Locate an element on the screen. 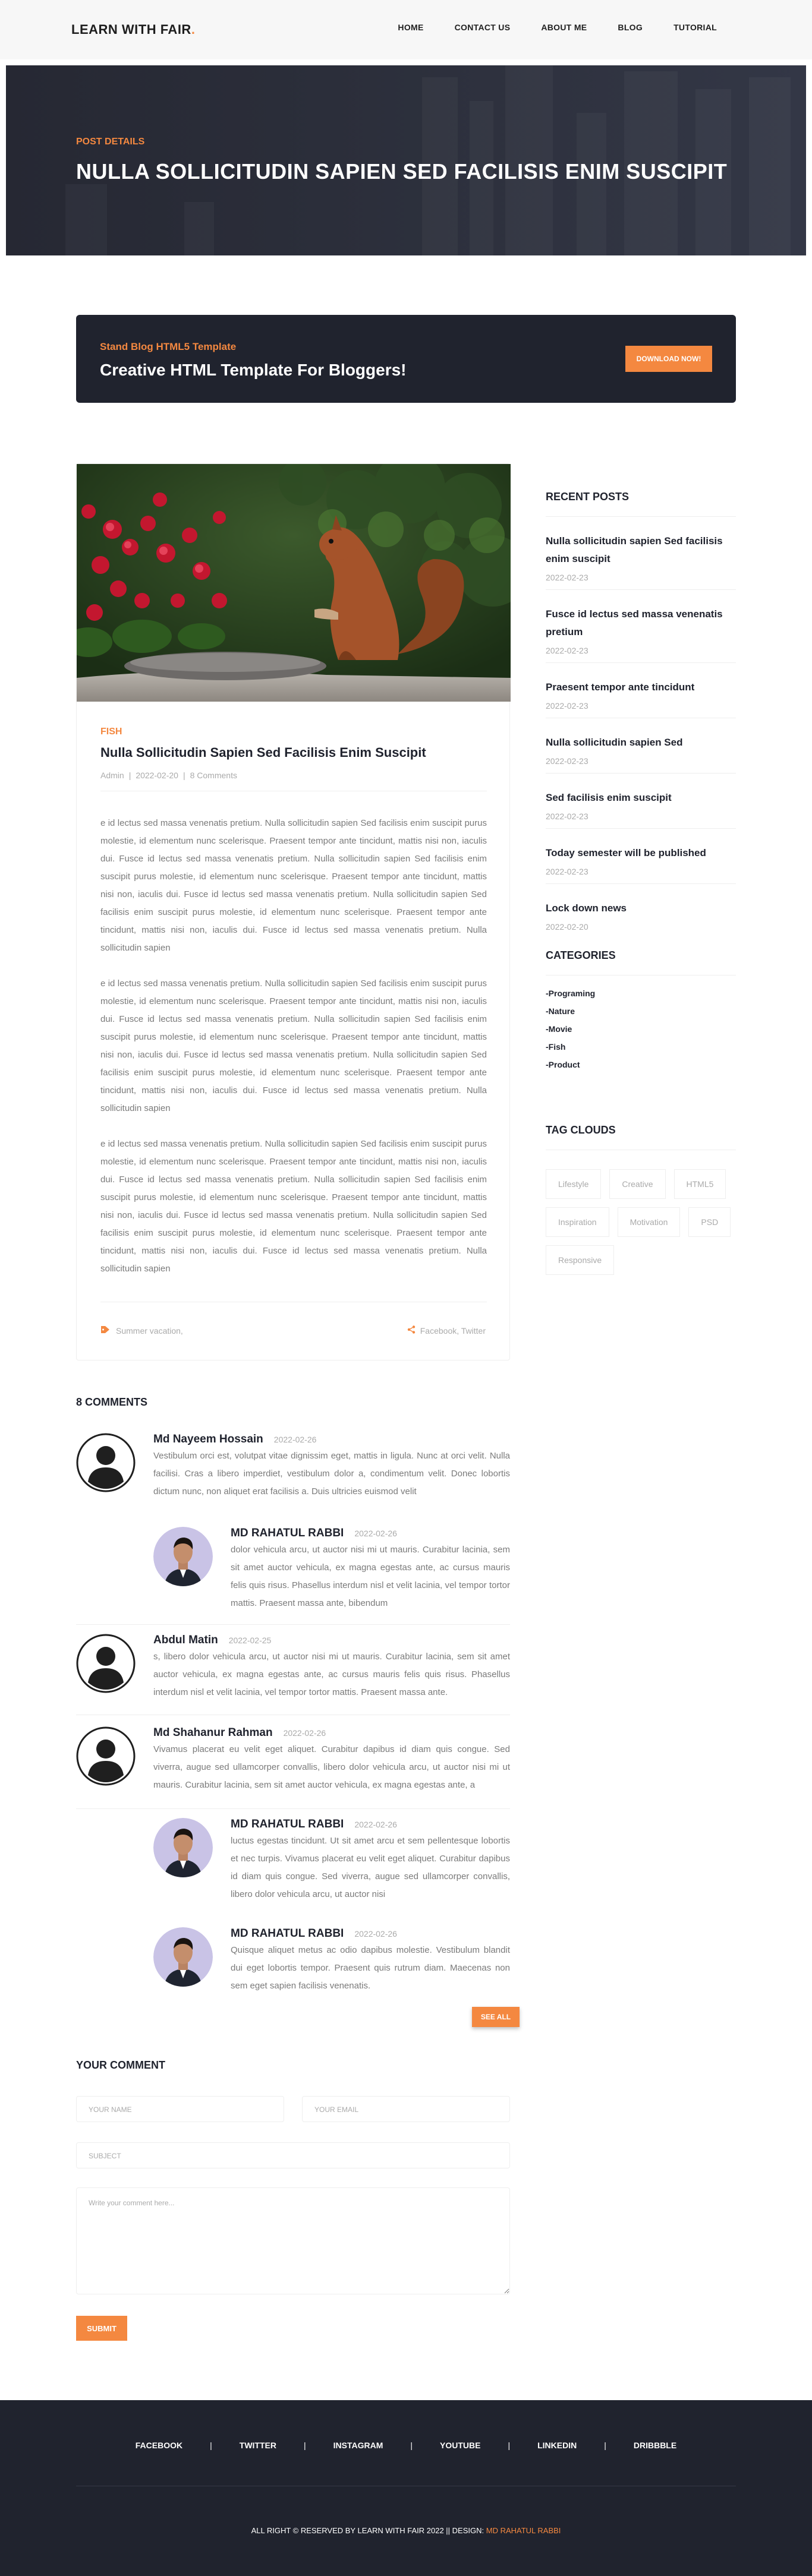 This screenshot has height=2576, width=812. post-meta: Admin | 2022-02-20 | 8 Comments is located at coordinates (168, 775).